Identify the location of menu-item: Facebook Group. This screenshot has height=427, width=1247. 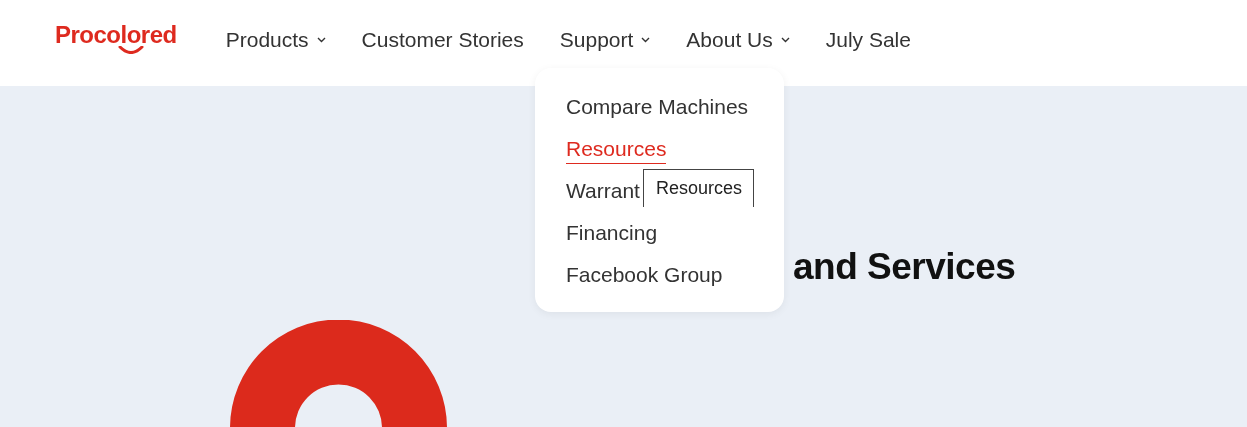
(644, 276).